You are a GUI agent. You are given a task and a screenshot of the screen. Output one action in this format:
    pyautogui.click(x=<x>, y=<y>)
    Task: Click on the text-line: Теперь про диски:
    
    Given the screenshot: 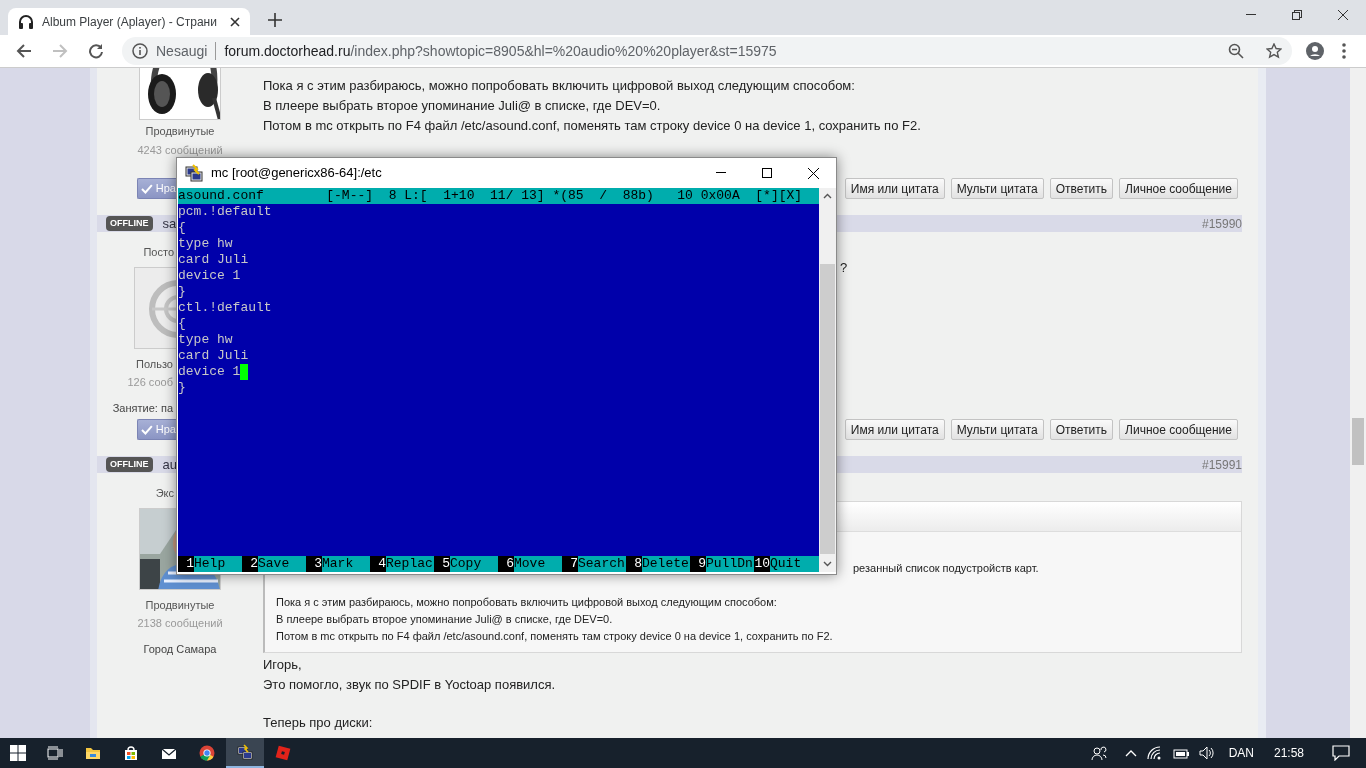 What is the action you would take?
    pyautogui.click(x=318, y=723)
    